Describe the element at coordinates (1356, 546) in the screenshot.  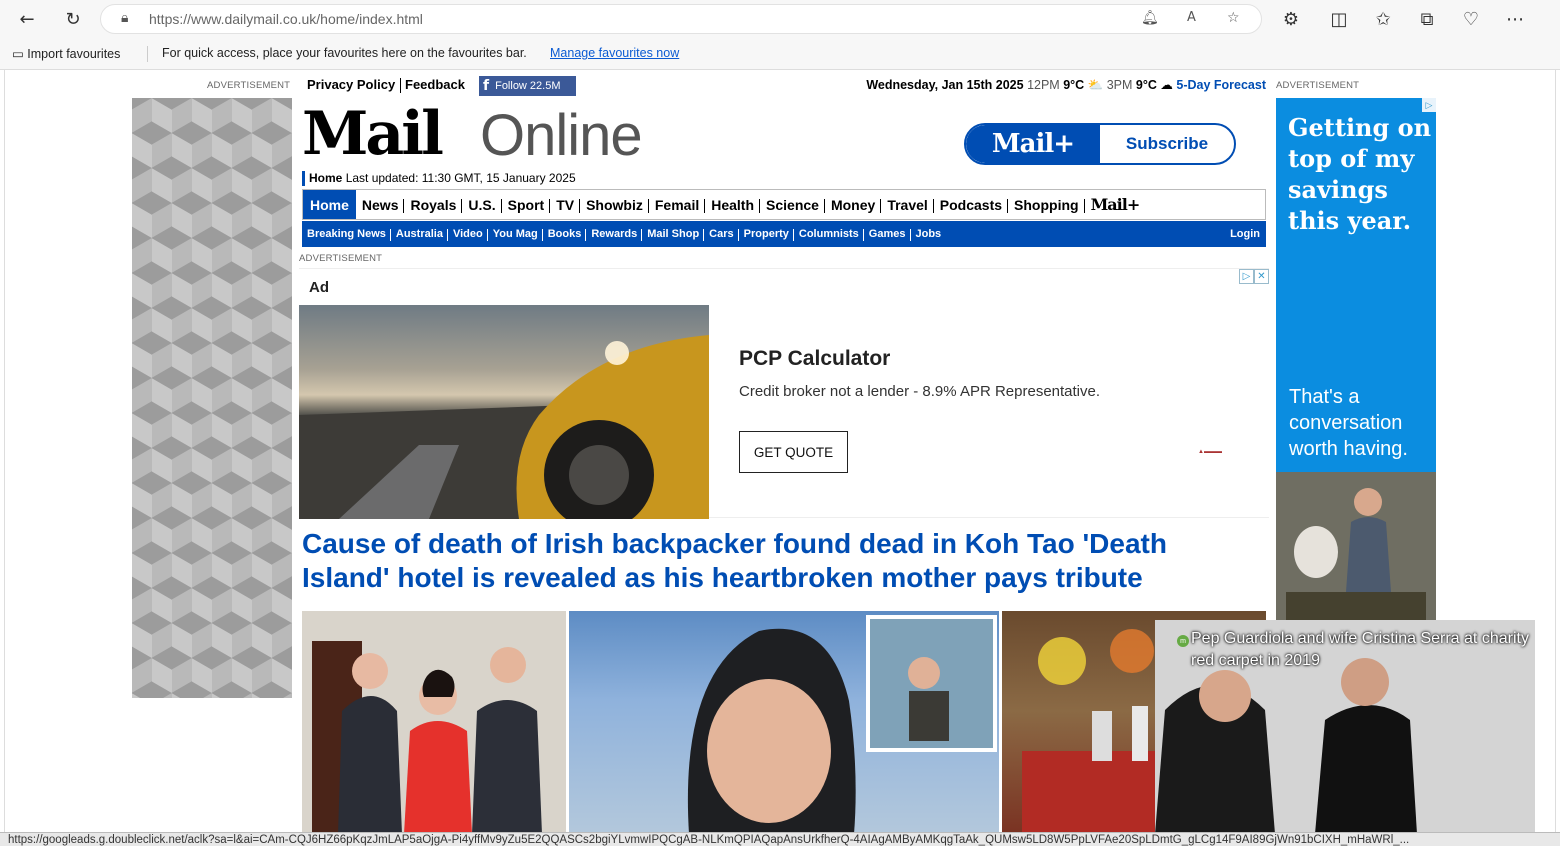
I see `woman-with-dog-illustration` at that location.